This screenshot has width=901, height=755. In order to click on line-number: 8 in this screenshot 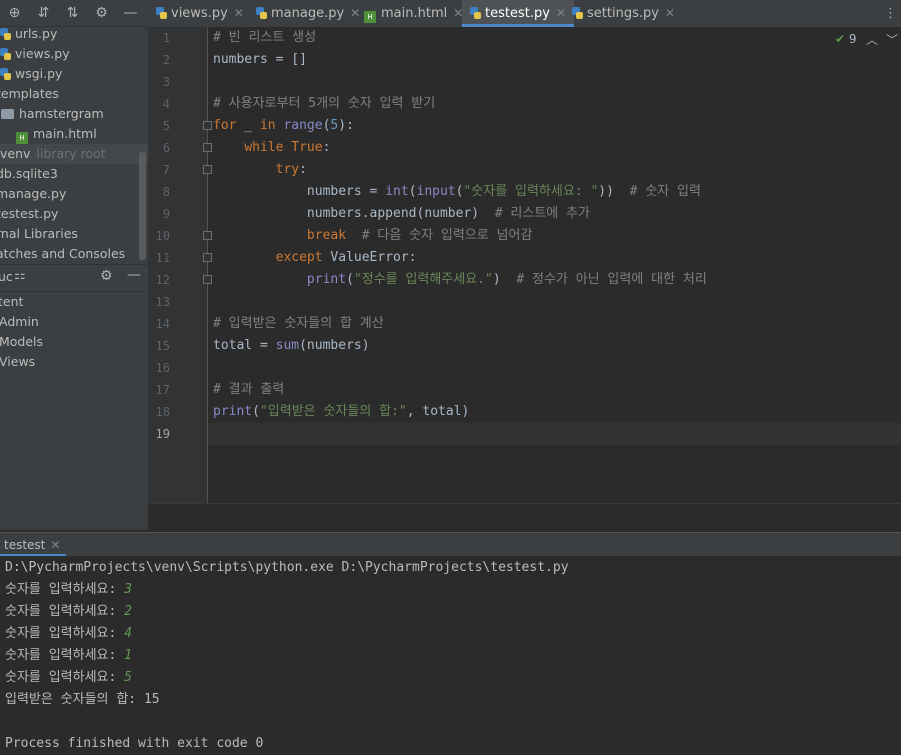, I will do `click(166, 192)`.